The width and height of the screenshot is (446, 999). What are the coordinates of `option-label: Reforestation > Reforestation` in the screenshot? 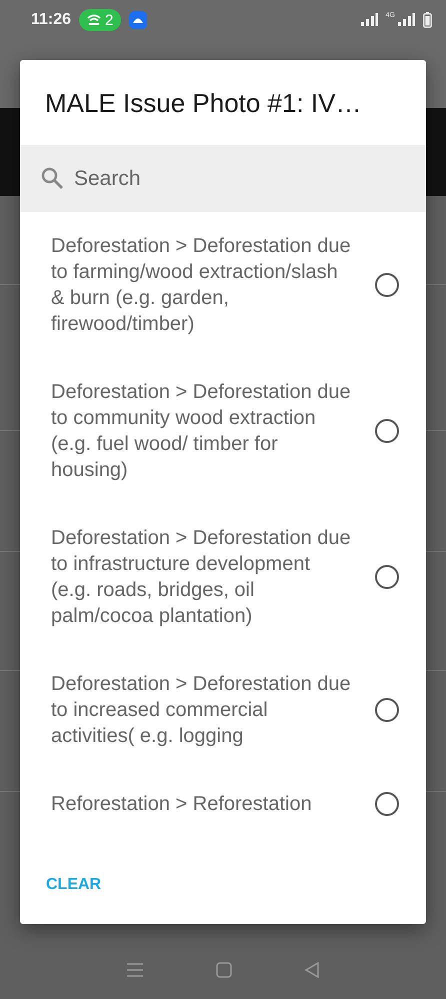 It's located at (201, 804).